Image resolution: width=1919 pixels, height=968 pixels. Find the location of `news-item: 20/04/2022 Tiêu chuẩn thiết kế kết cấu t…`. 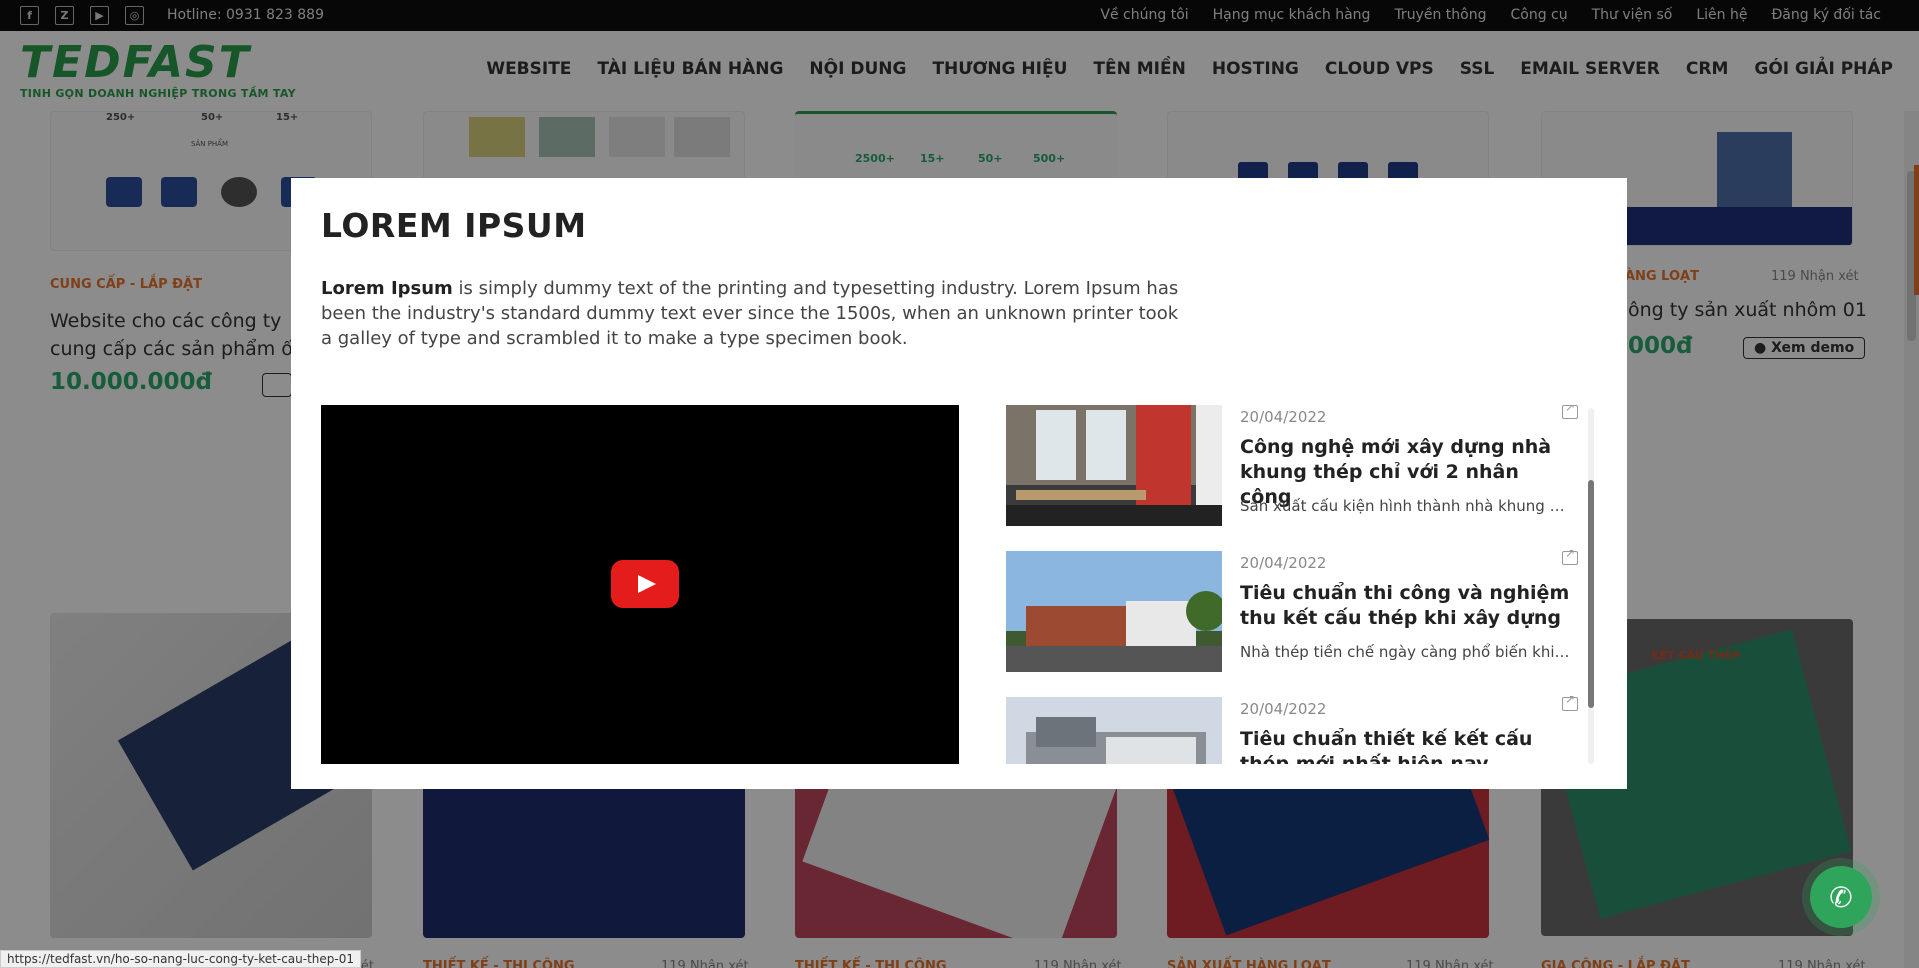

news-item: 20/04/2022 Tiêu chuẩn thiết kế kết cấu t… is located at coordinates (1298, 728).